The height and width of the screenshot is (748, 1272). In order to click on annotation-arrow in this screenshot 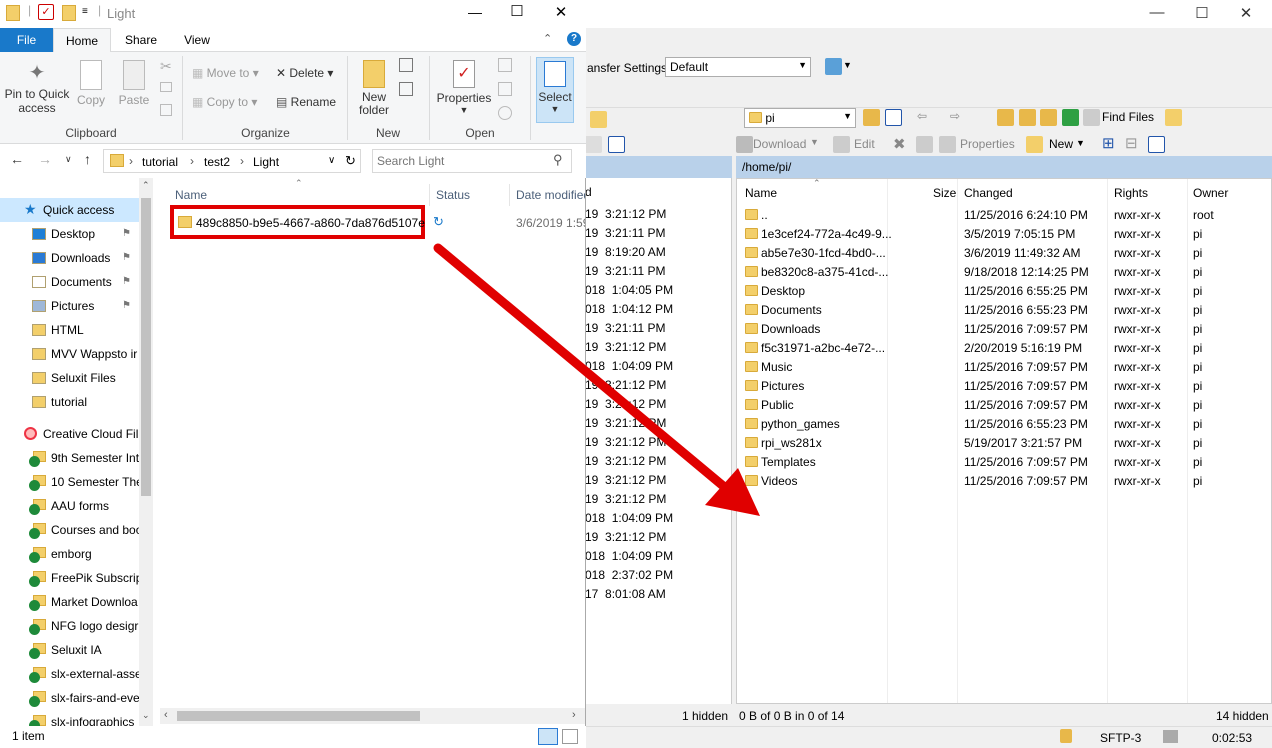, I will do `click(596, 379)`.